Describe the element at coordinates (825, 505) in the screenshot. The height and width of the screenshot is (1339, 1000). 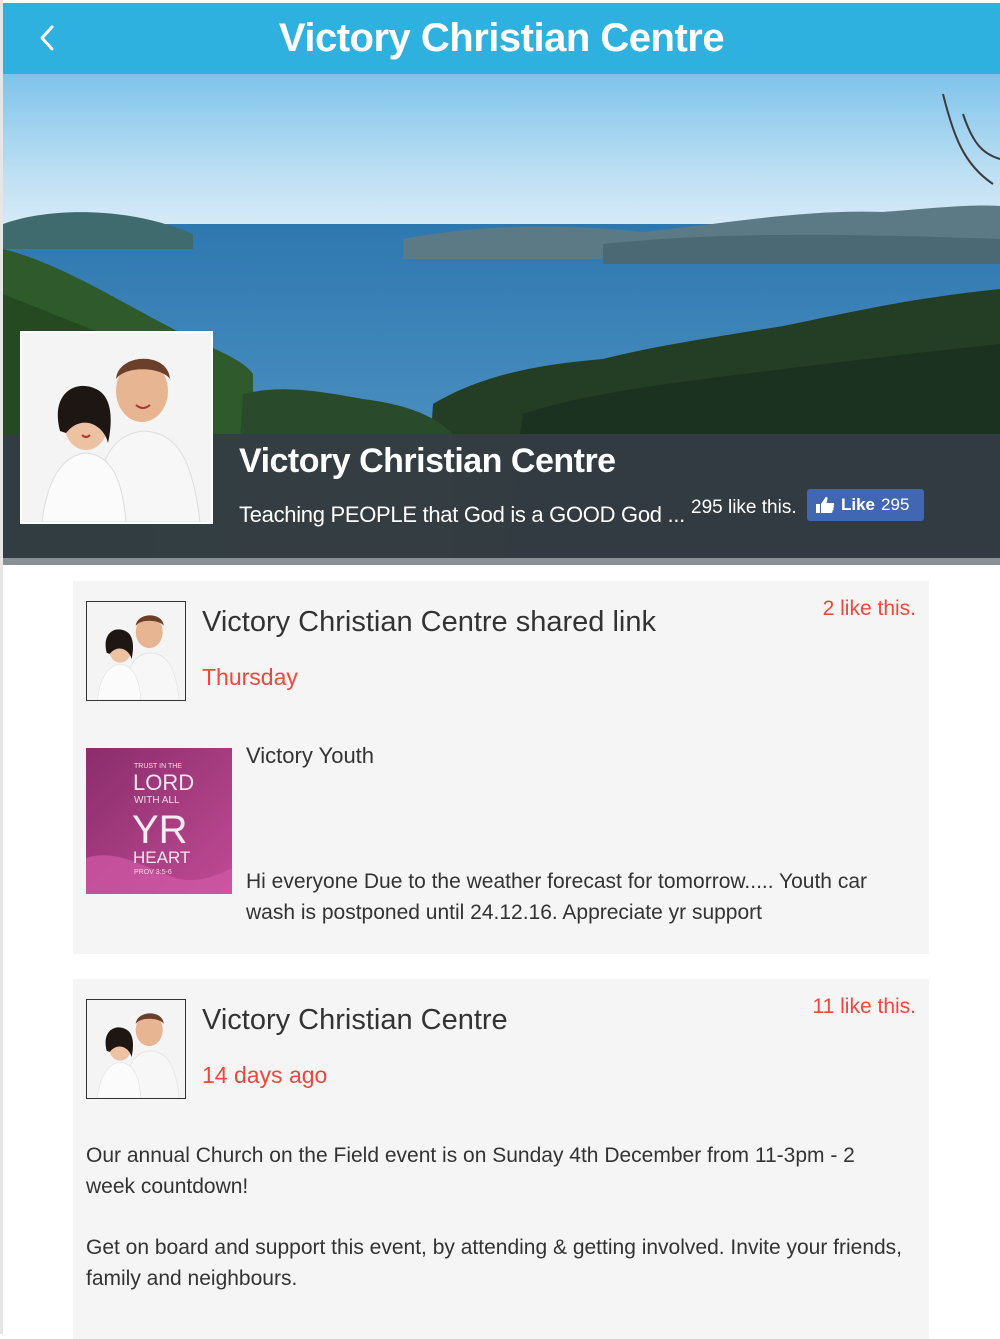
I see `thumbs-up-icon` at that location.